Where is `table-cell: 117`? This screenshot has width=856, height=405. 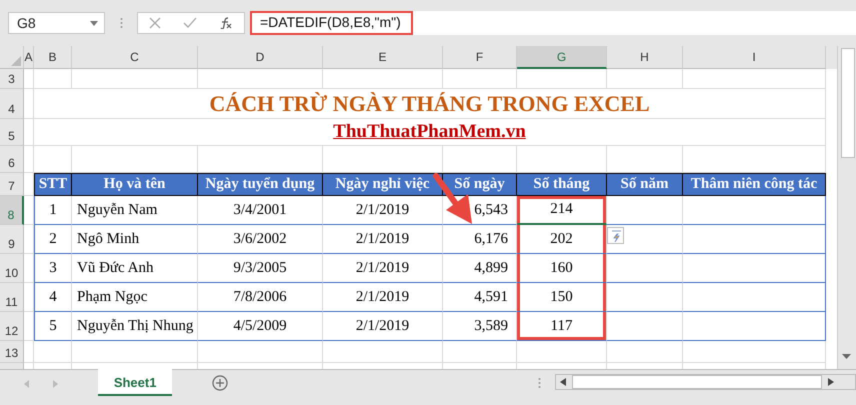
table-cell: 117 is located at coordinates (562, 327).